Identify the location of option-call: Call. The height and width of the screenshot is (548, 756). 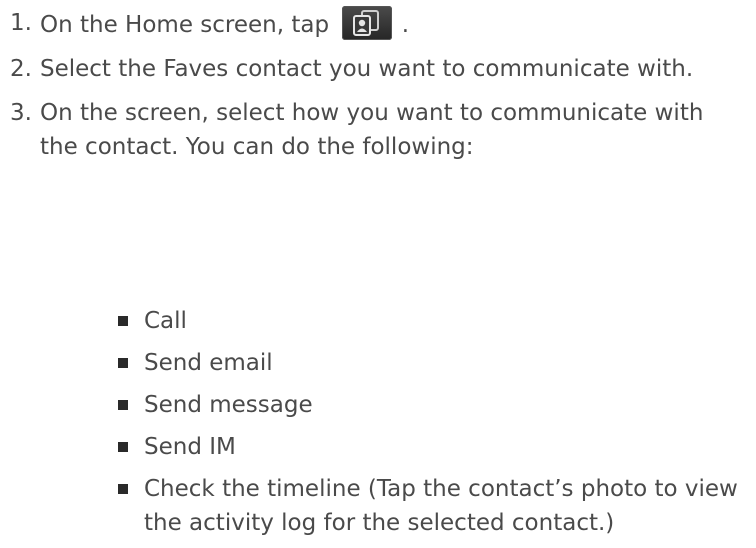
(431, 321).